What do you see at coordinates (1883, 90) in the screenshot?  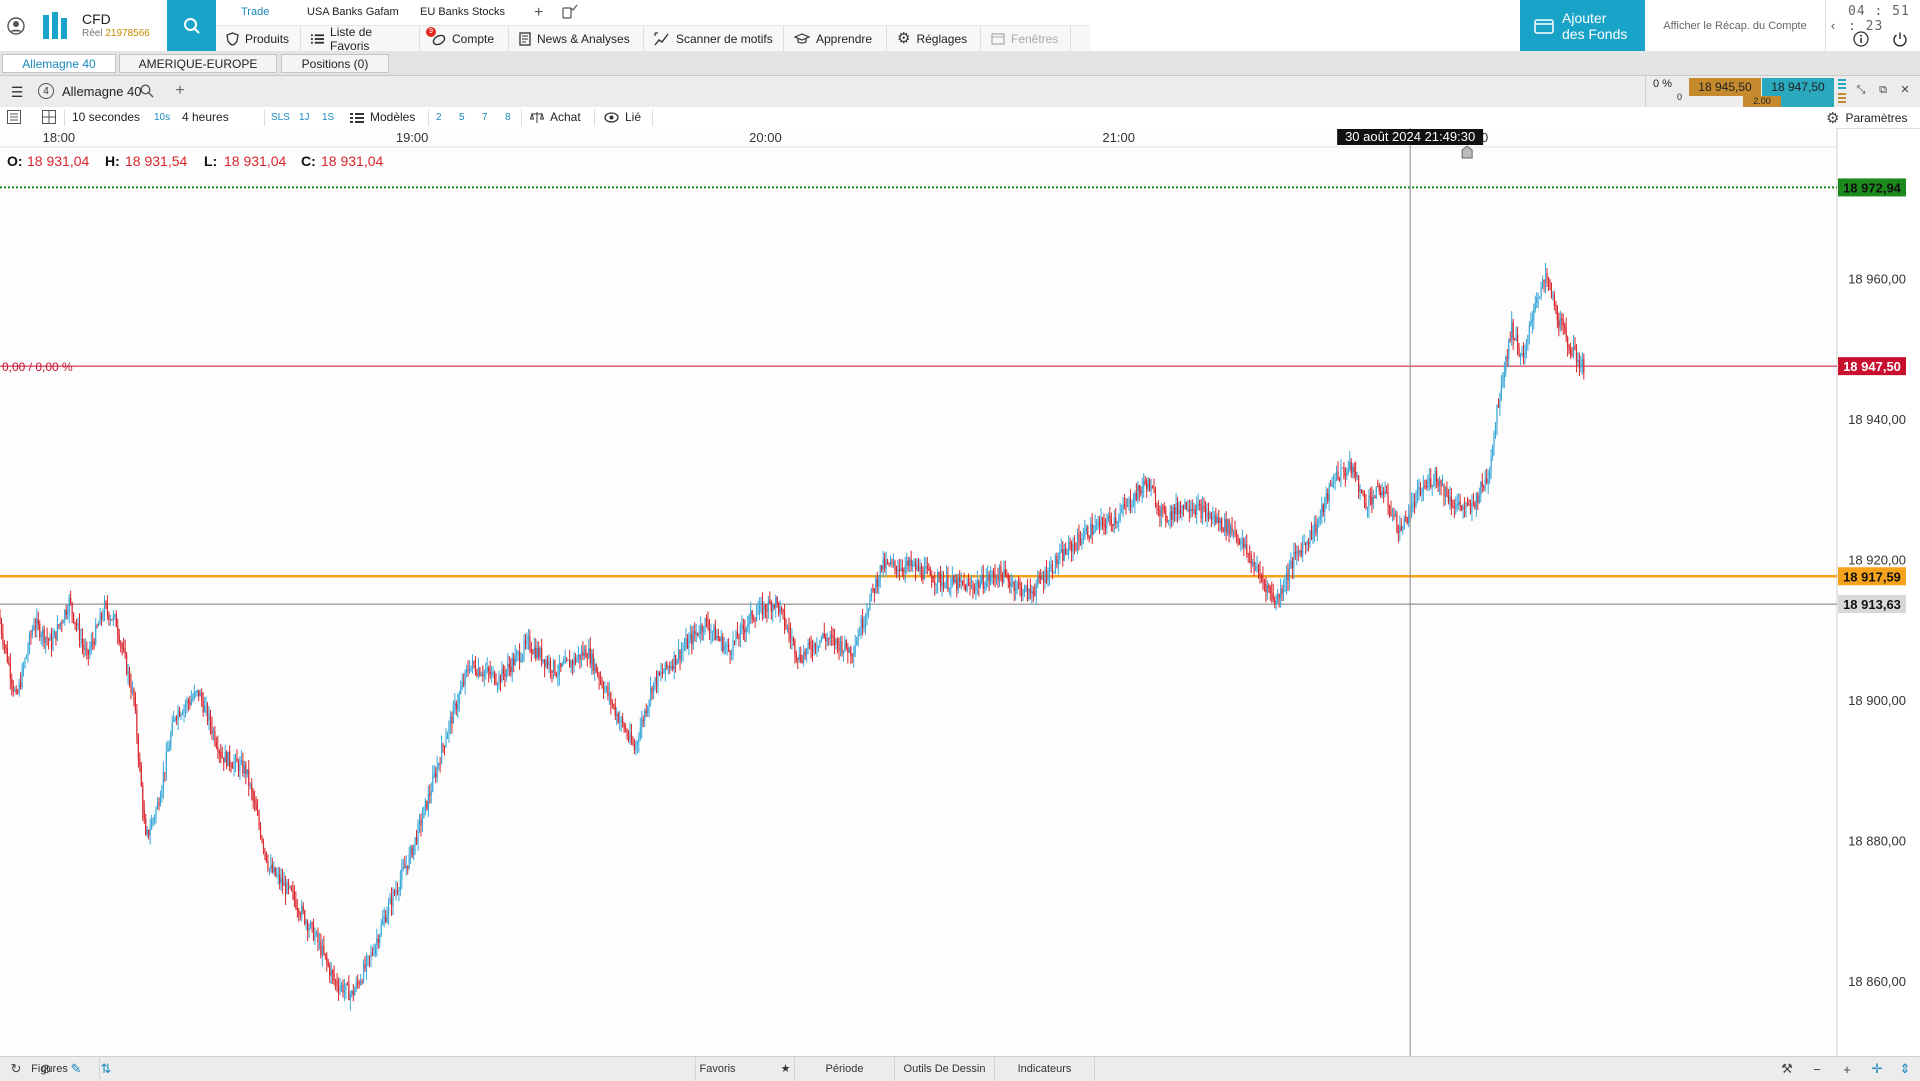 I see `popout-window-button: ⧉` at bounding box center [1883, 90].